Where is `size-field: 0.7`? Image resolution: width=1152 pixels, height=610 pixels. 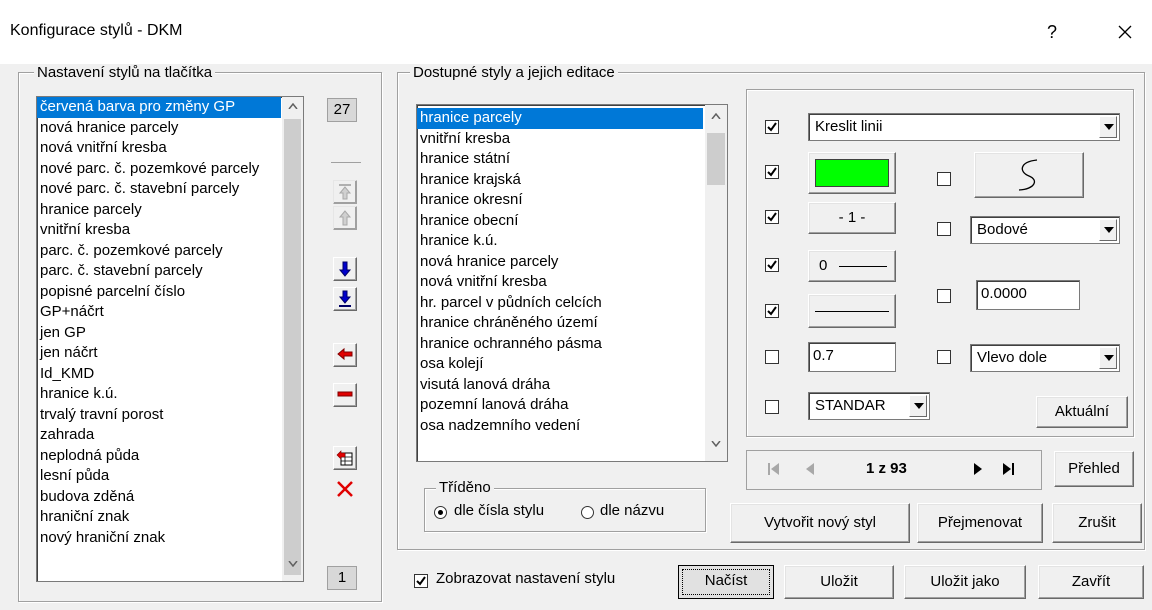
size-field: 0.7 is located at coordinates (852, 357).